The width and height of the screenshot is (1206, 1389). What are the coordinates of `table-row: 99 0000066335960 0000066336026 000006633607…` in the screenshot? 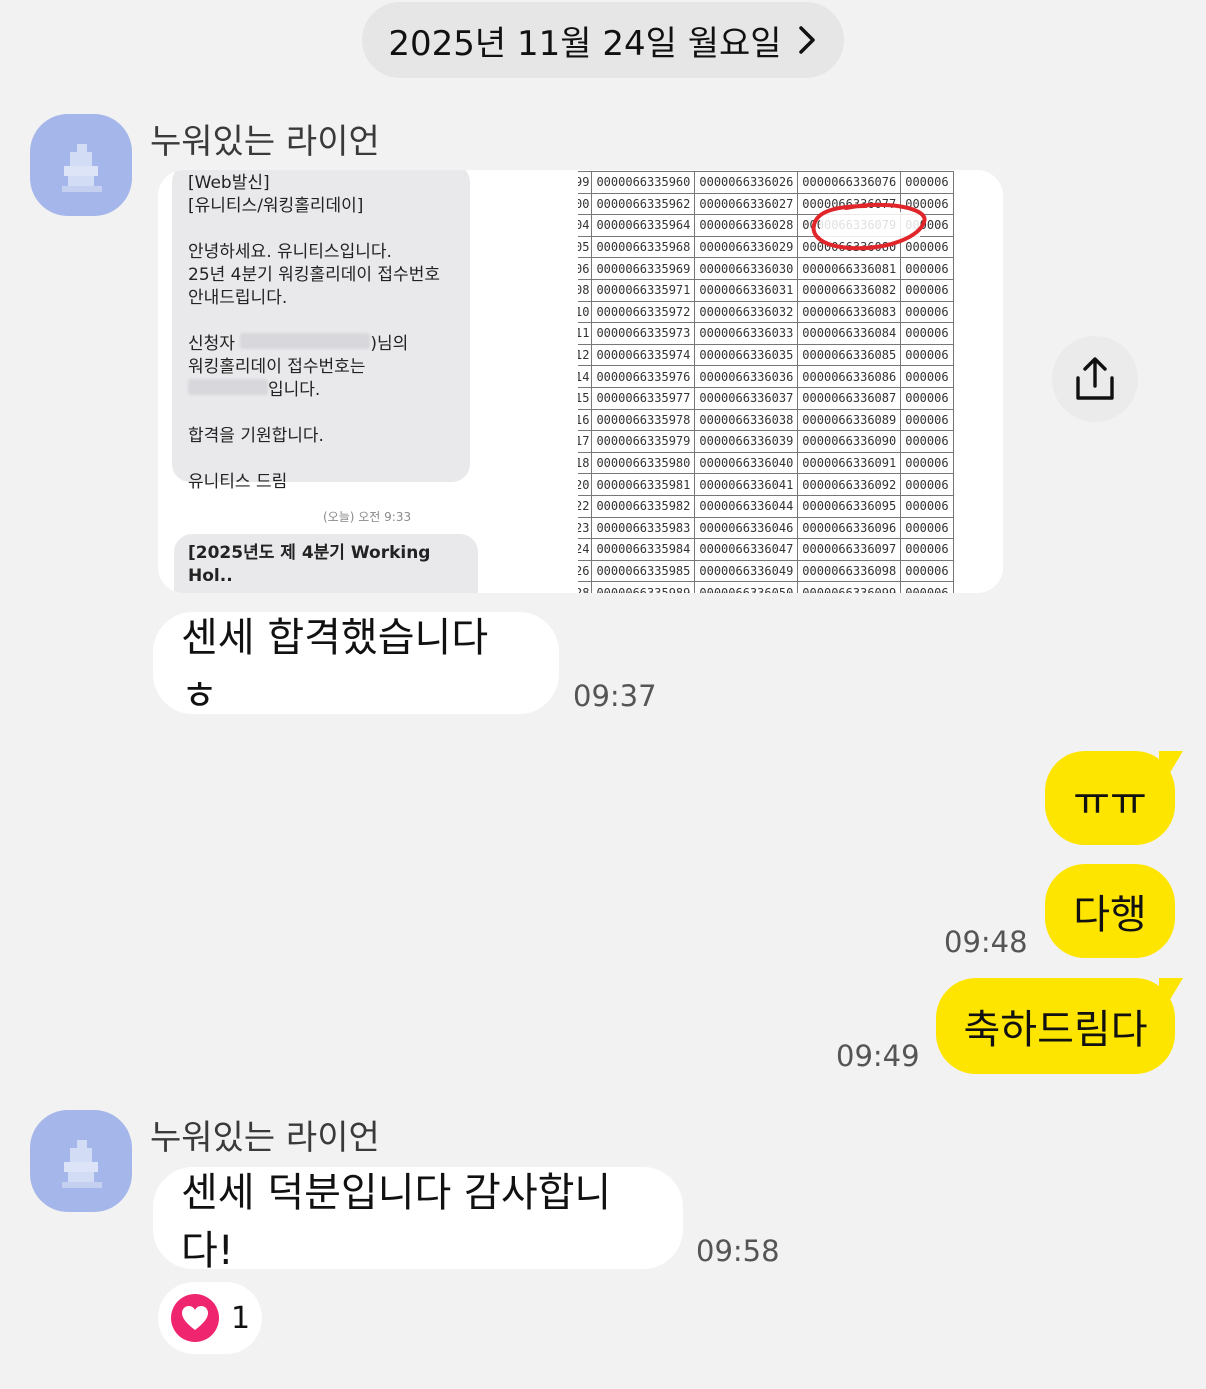 It's located at (766, 182).